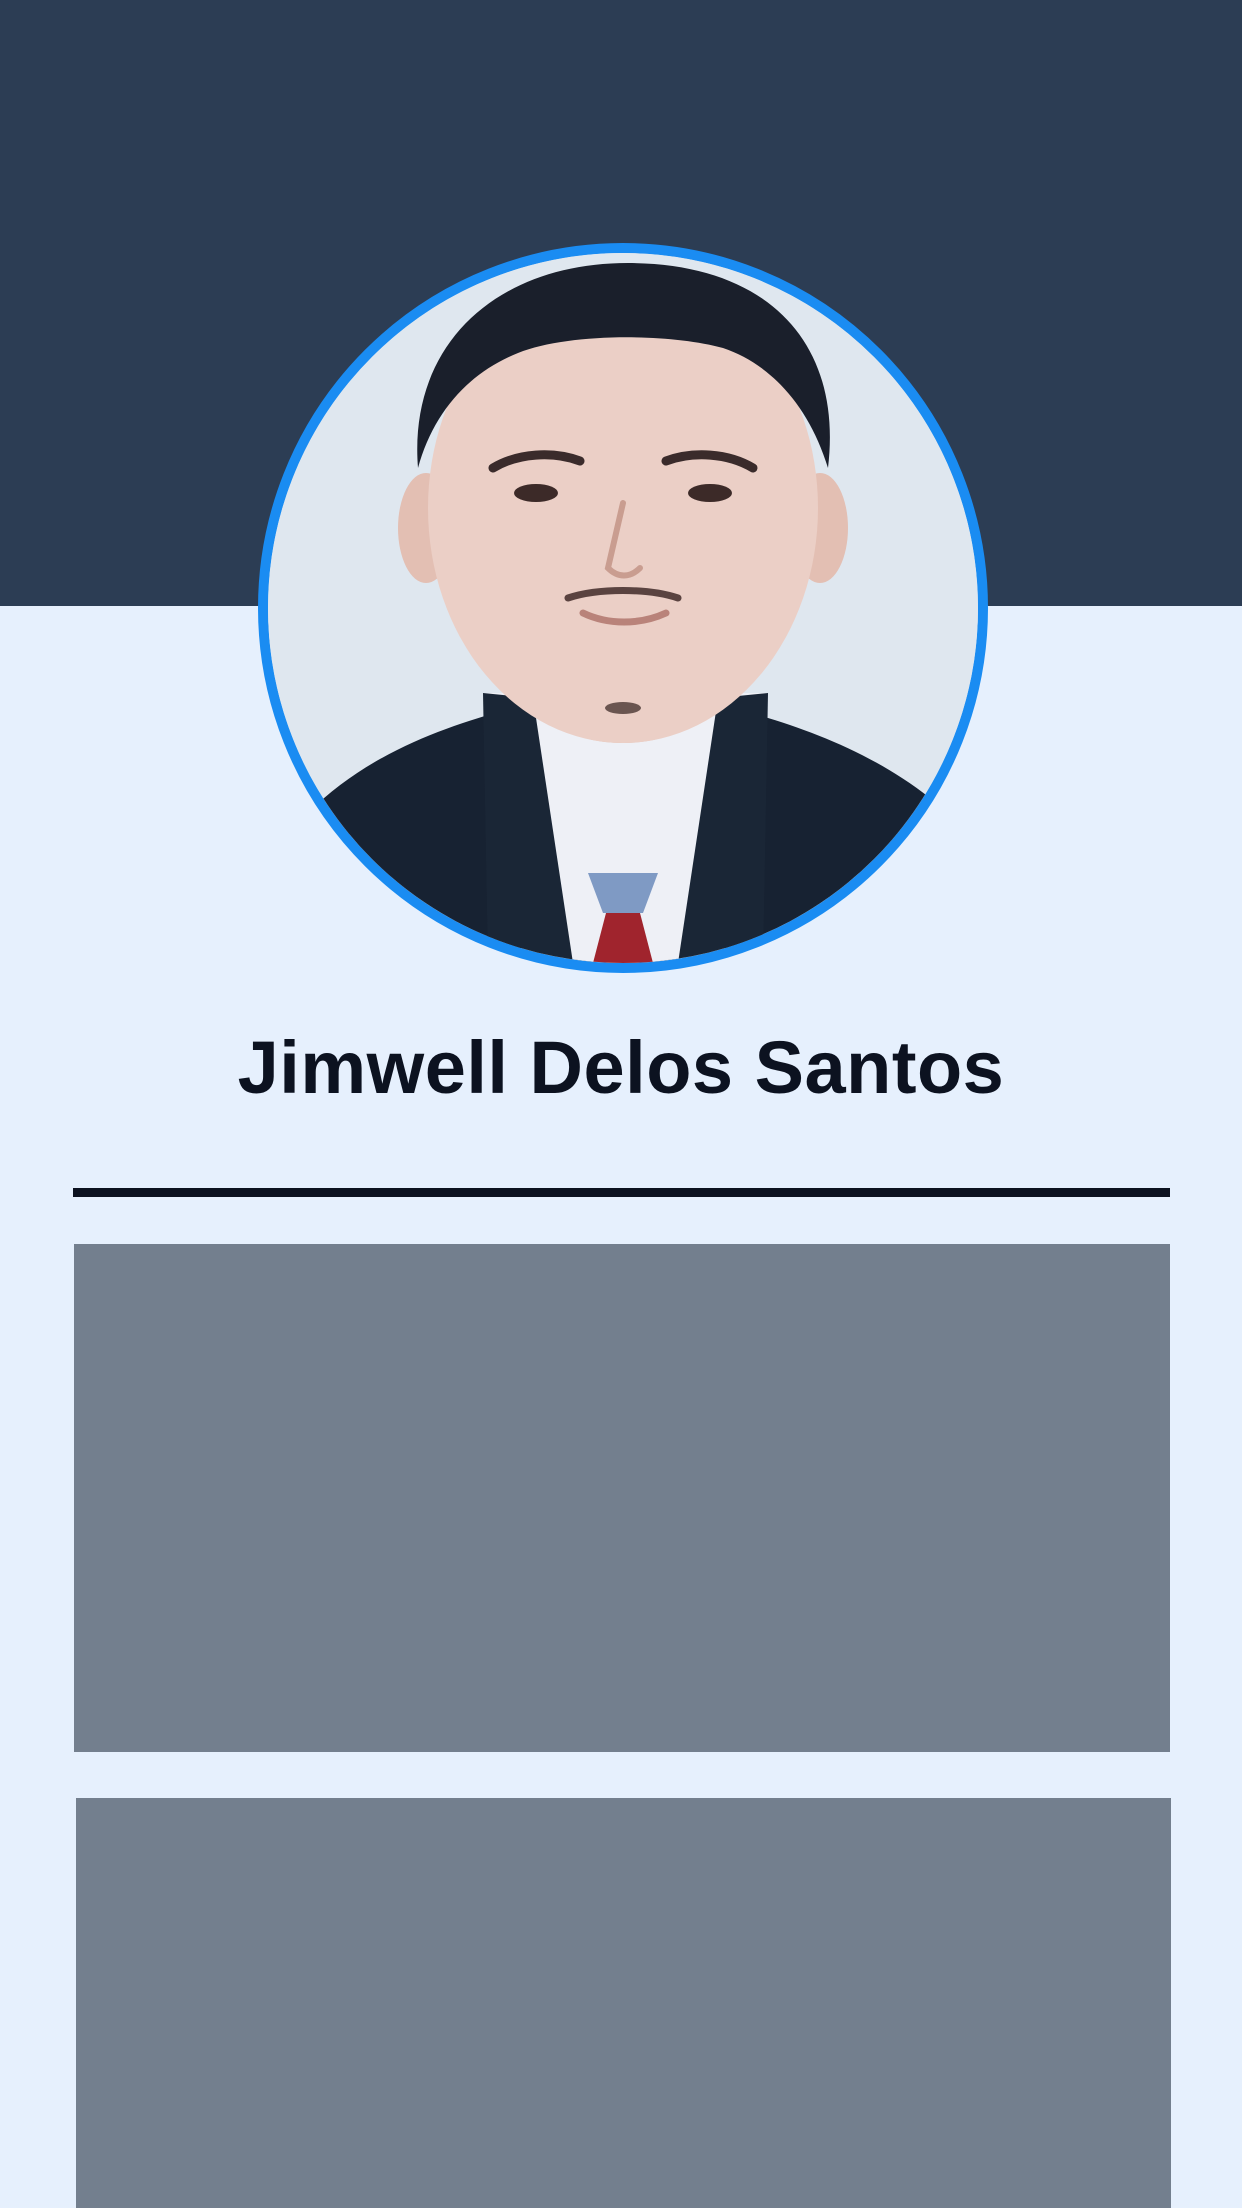 The height and width of the screenshot is (2208, 1242). What do you see at coordinates (621, 1192) in the screenshot?
I see `section-divider` at bounding box center [621, 1192].